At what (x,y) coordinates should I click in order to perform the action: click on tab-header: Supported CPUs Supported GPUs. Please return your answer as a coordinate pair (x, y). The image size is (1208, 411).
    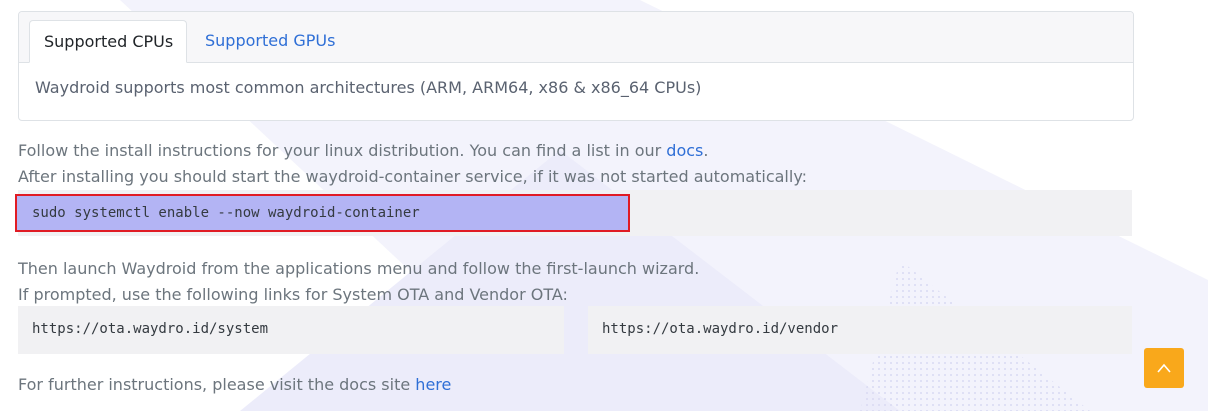
    Looking at the image, I should click on (576, 37).